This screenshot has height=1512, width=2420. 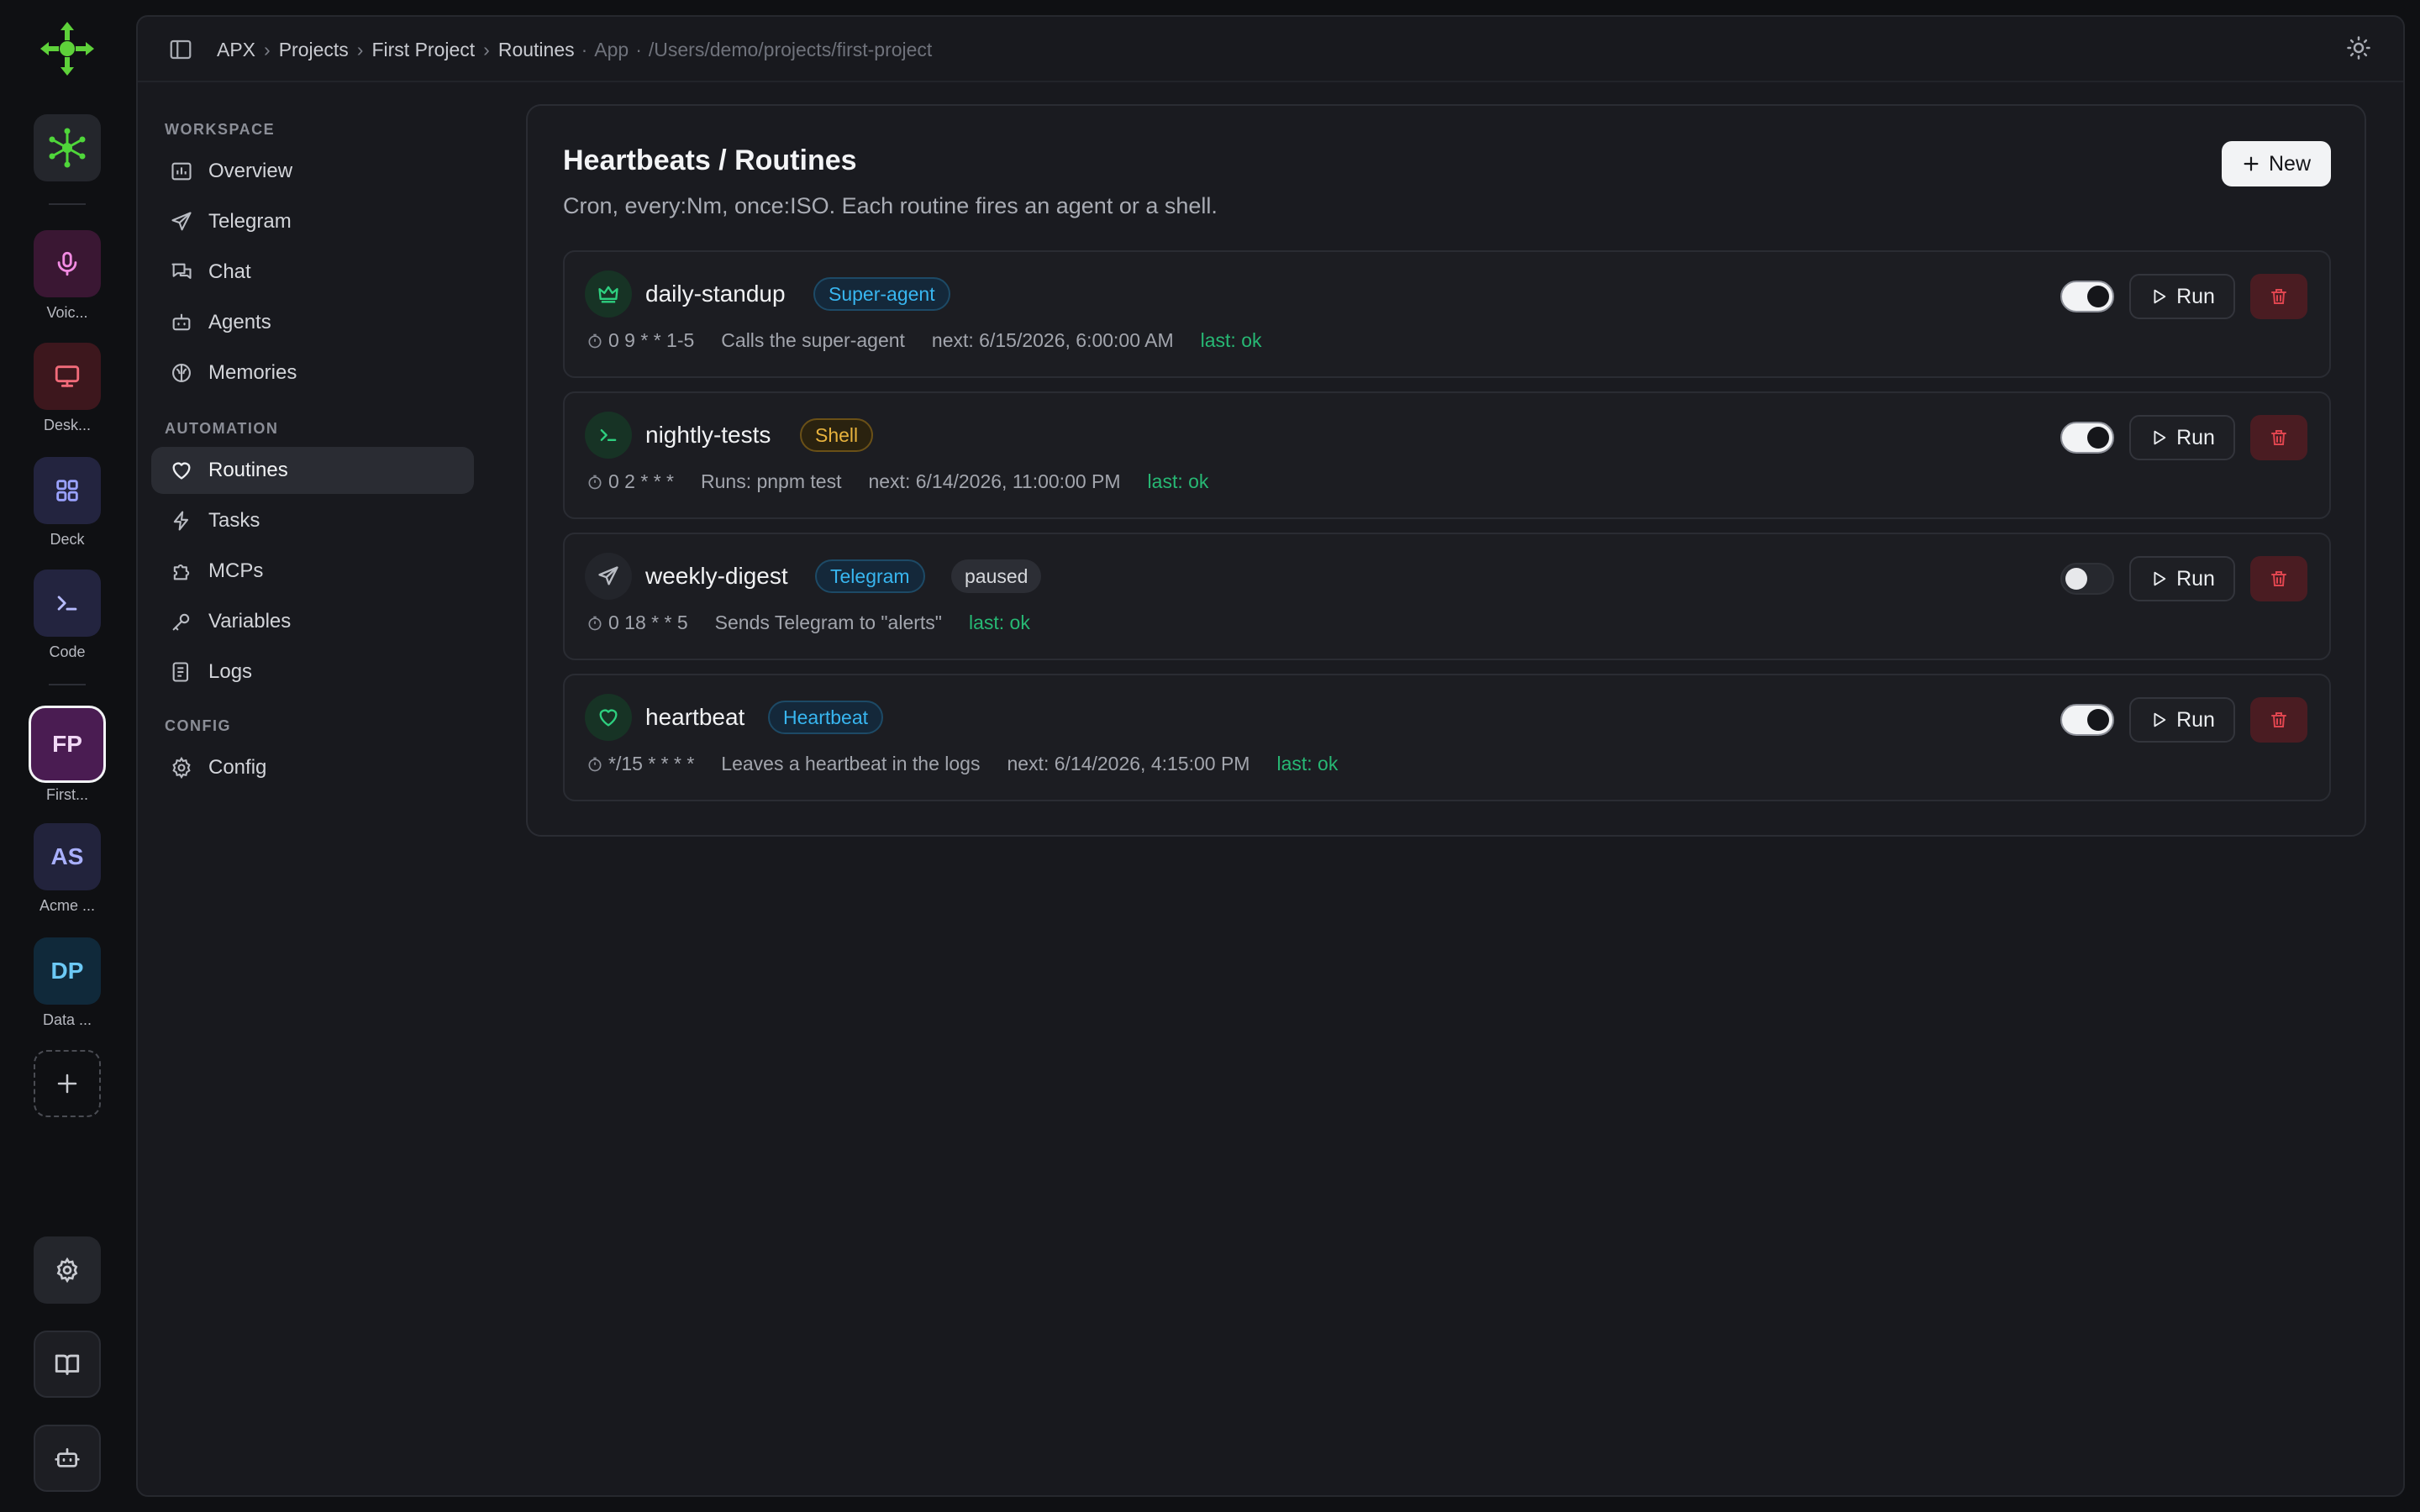 What do you see at coordinates (181, 520) in the screenshot?
I see `lightning-icon` at bounding box center [181, 520].